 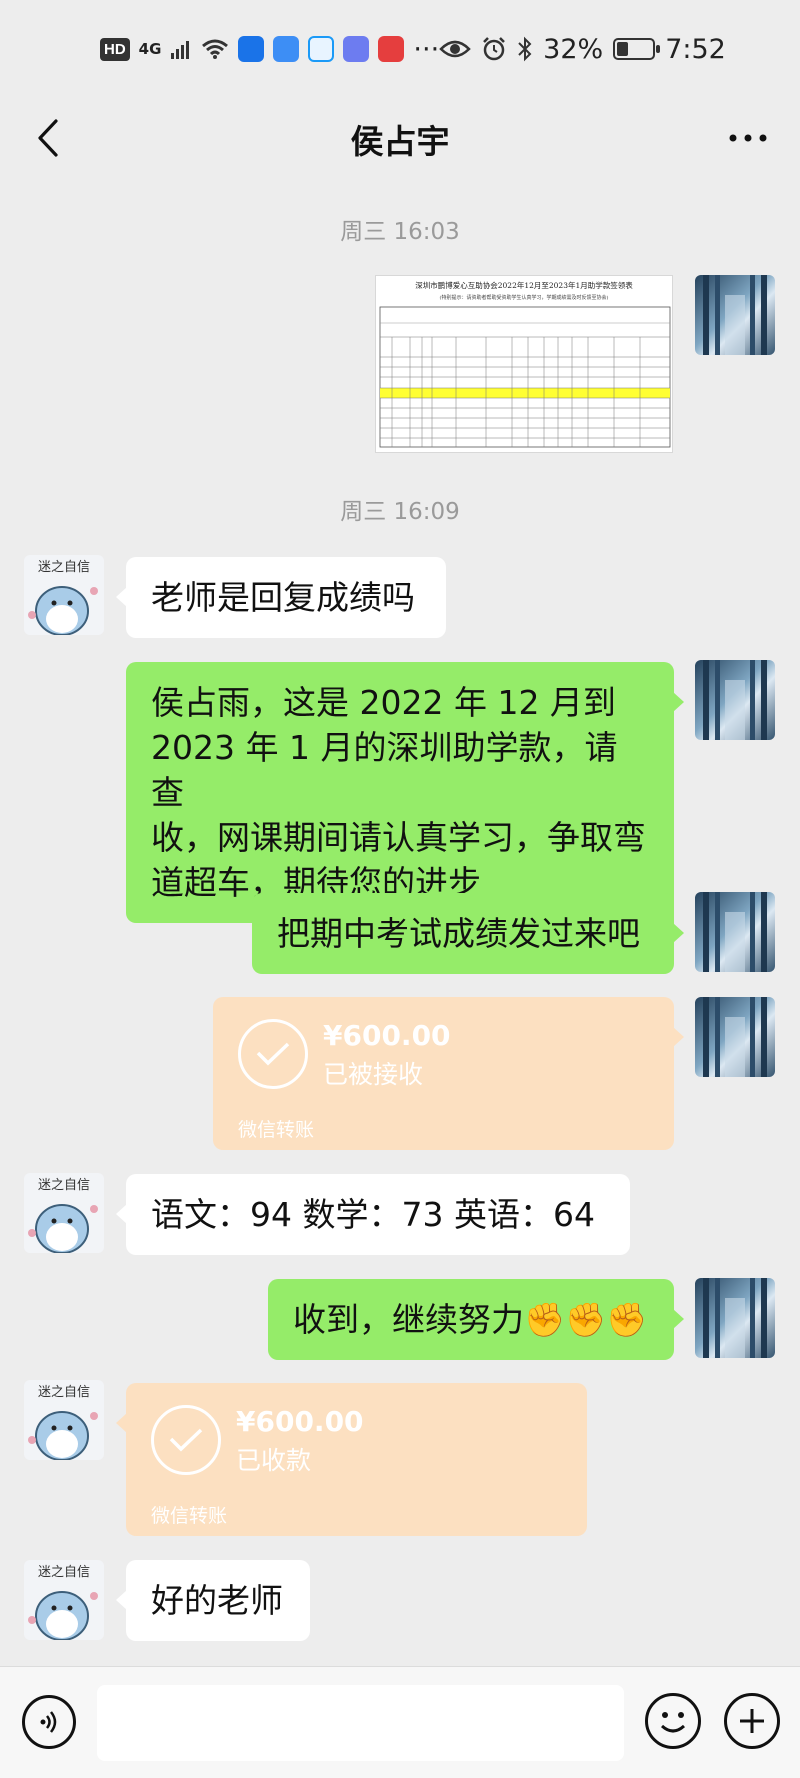 I want to click on timestamp: 周三 16:09, so click(x=400, y=512).